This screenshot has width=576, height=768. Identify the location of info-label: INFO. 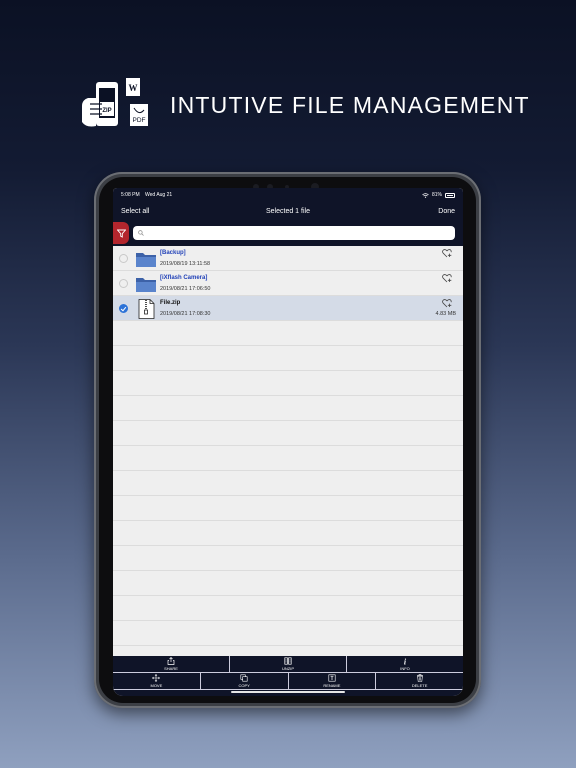
(405, 668).